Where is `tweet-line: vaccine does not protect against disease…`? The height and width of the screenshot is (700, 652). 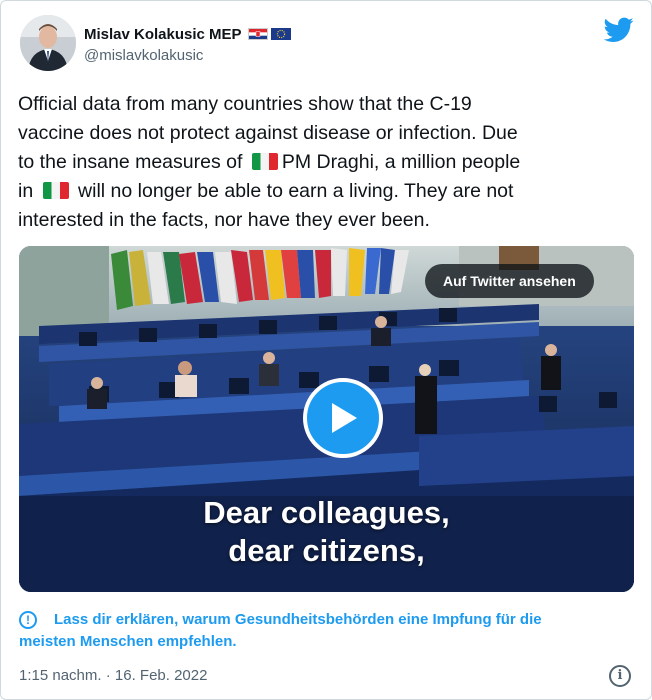 tweet-line: vaccine does not protect against disease… is located at coordinates (268, 133).